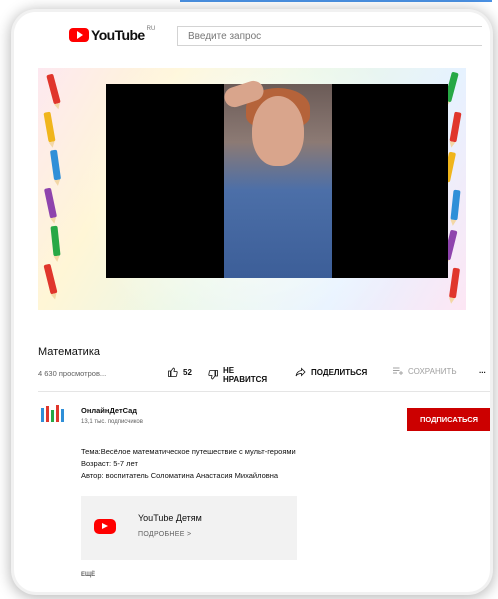  I want to click on channel-name: ОнлайнДетСад, so click(109, 410).